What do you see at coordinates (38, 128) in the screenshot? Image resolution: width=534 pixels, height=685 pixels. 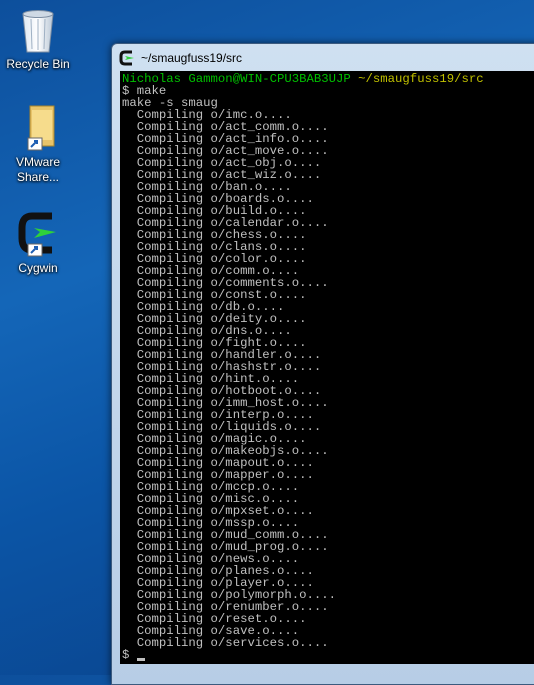 I see `folder-shortcut-icon` at bounding box center [38, 128].